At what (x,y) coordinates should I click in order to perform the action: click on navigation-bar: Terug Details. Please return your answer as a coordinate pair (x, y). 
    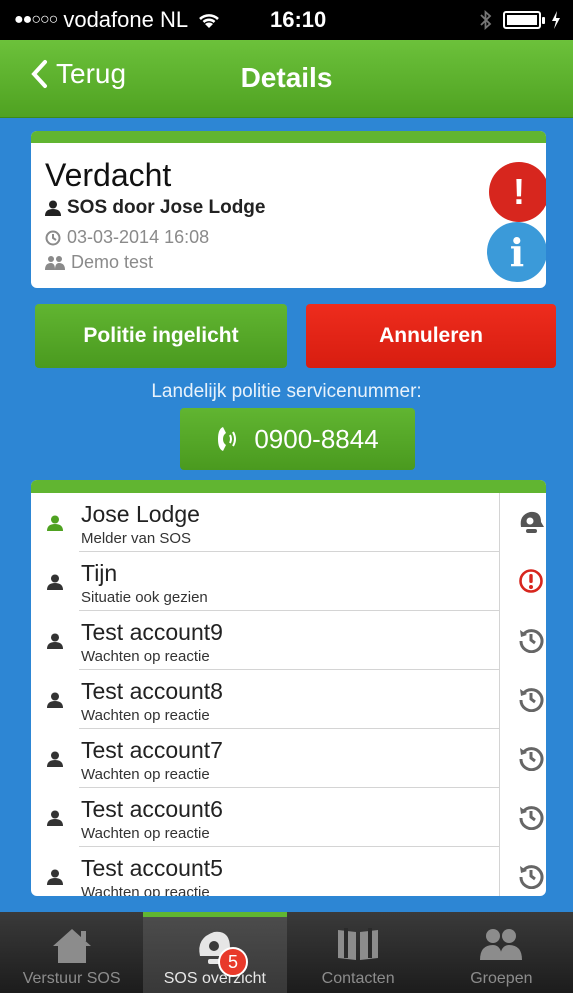
    Looking at the image, I should click on (286, 79).